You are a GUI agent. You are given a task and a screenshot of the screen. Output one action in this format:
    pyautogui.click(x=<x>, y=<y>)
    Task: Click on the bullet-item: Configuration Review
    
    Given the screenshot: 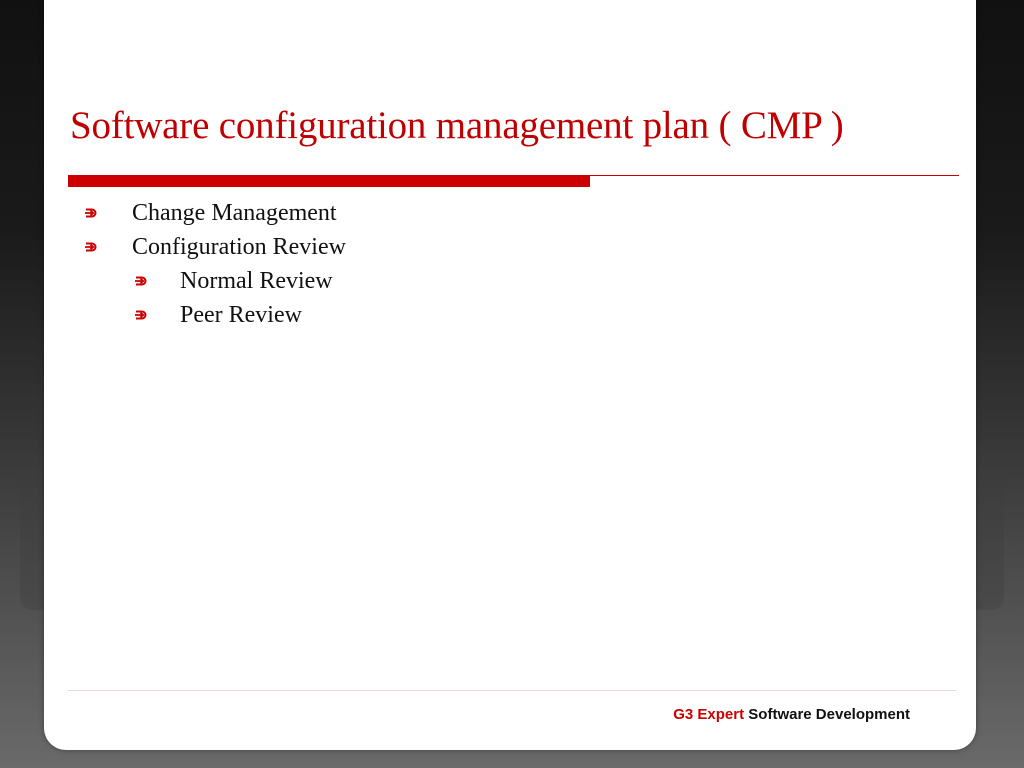 What is the action you would take?
    pyautogui.click(x=214, y=247)
    